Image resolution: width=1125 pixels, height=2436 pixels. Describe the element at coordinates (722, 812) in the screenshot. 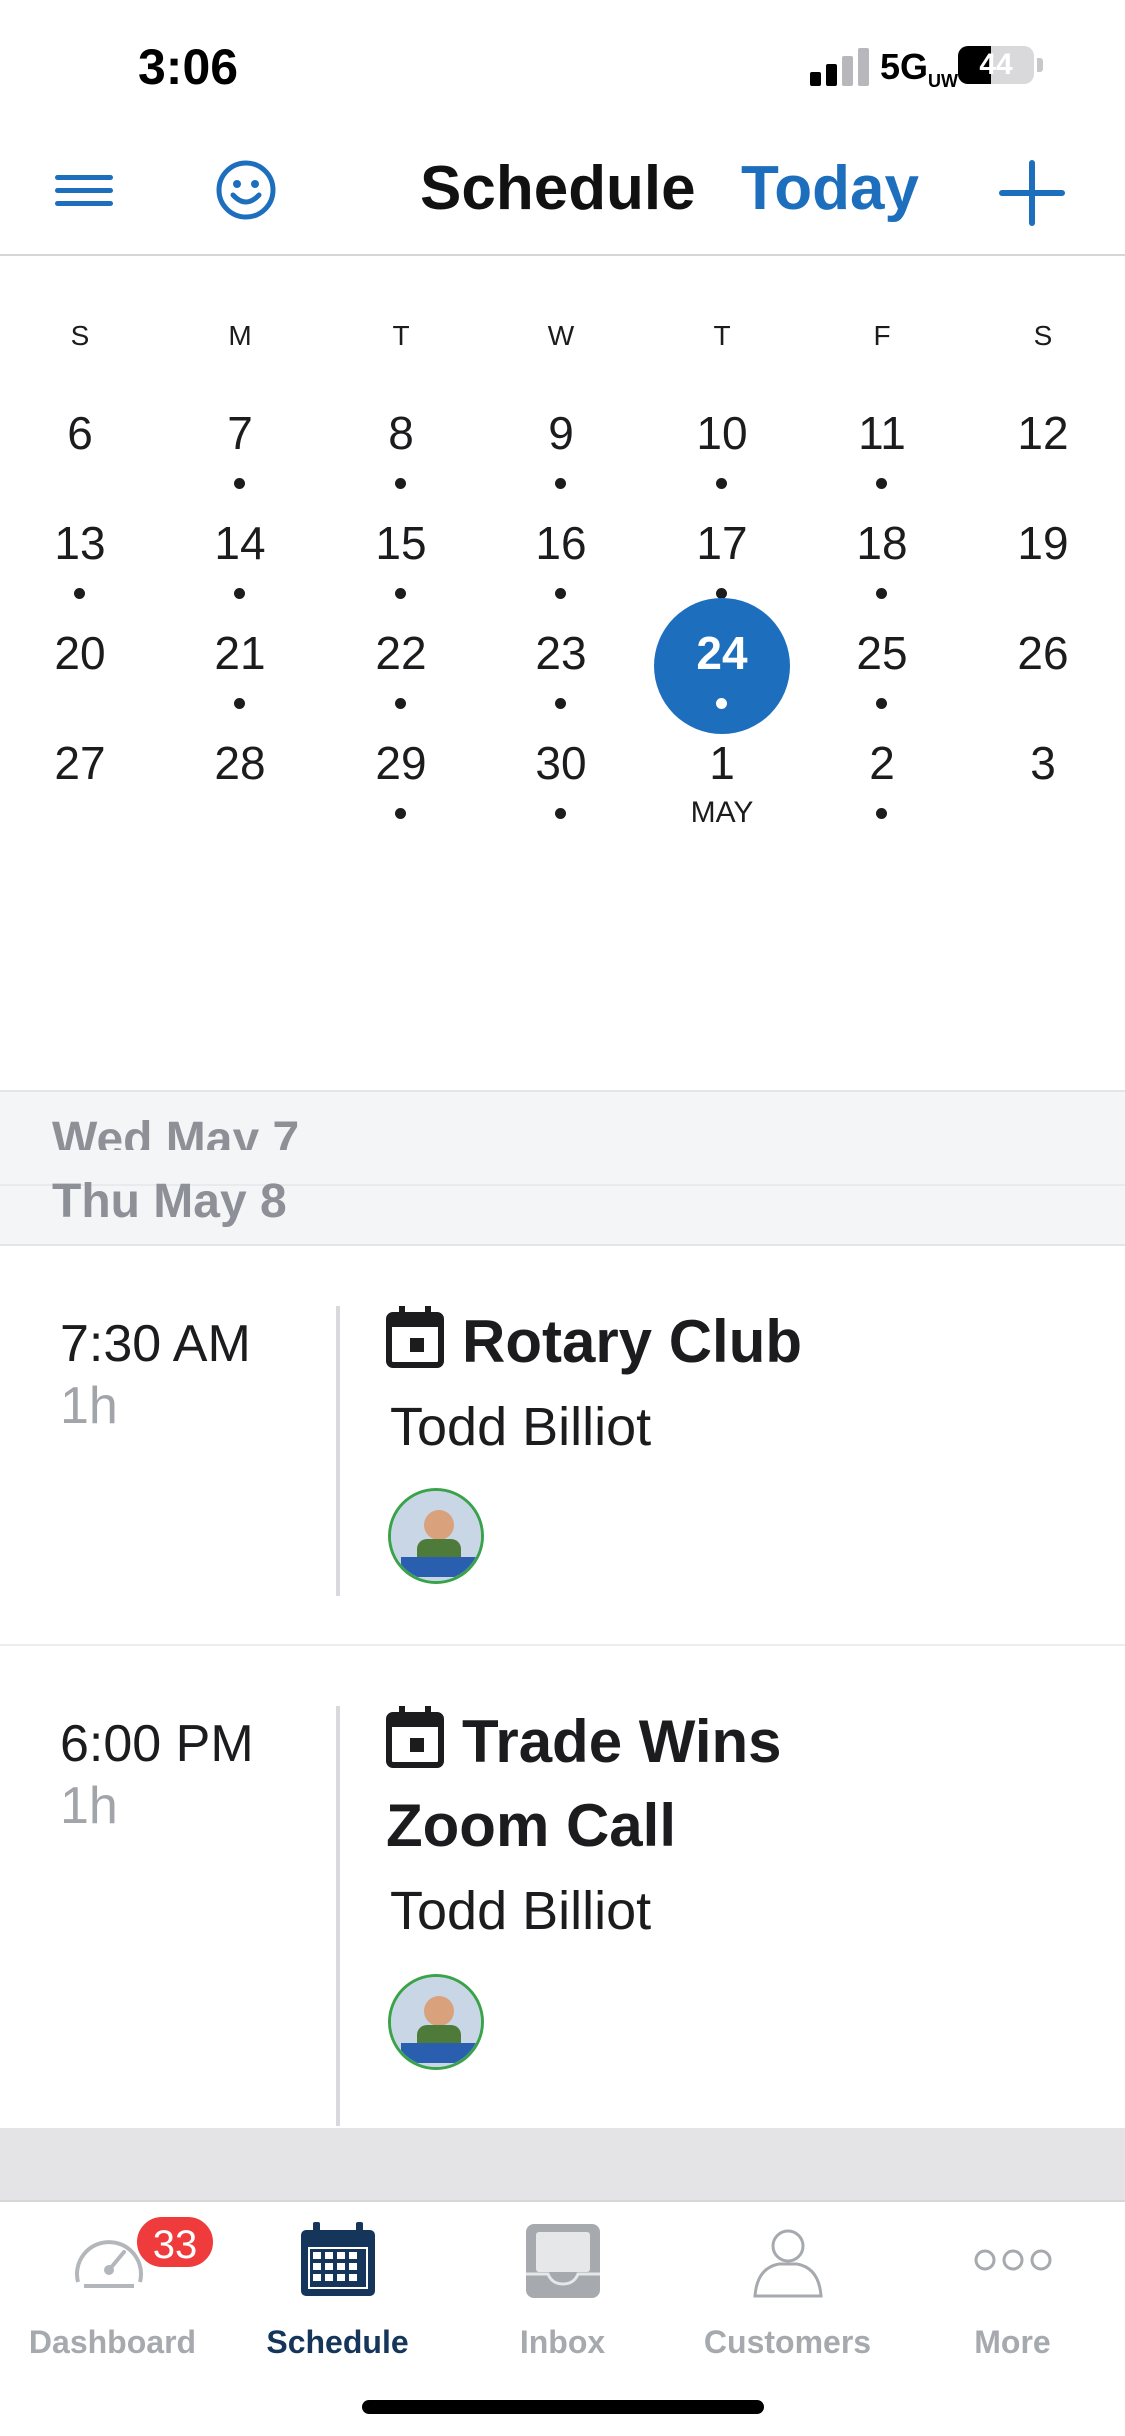

I see `month-label: MAY` at that location.